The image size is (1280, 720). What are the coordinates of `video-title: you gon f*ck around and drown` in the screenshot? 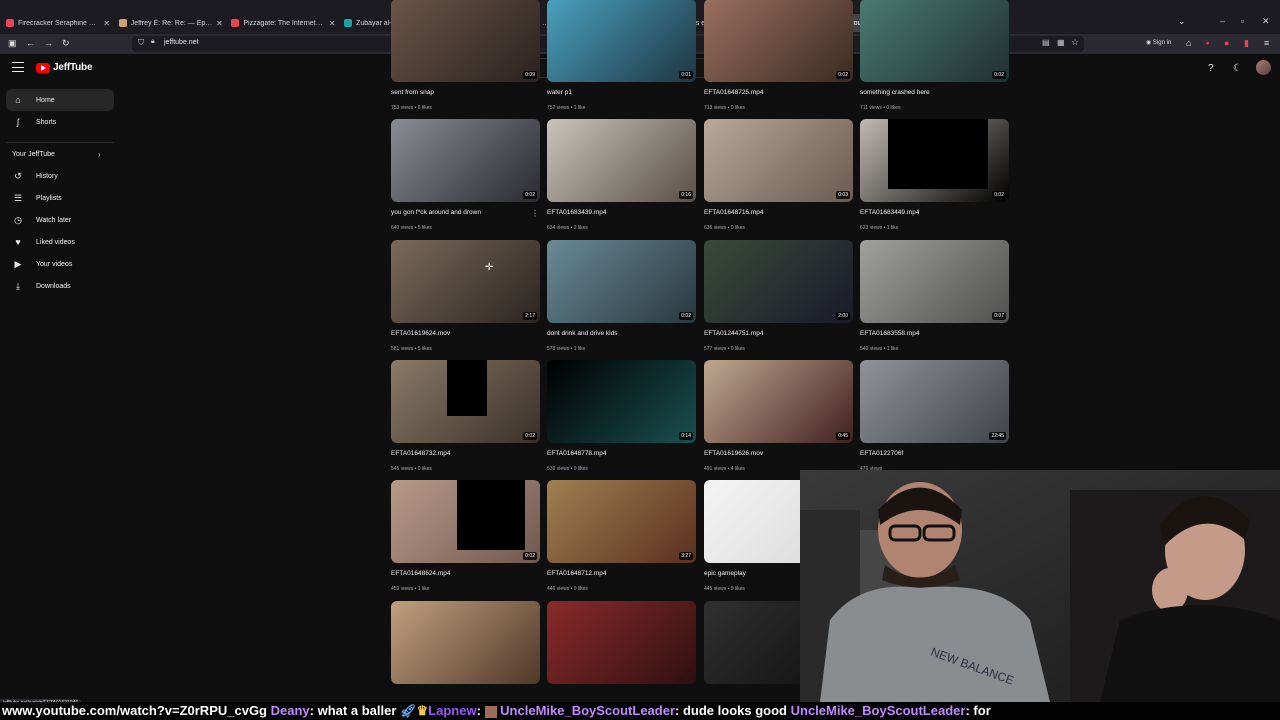 It's located at (436, 212).